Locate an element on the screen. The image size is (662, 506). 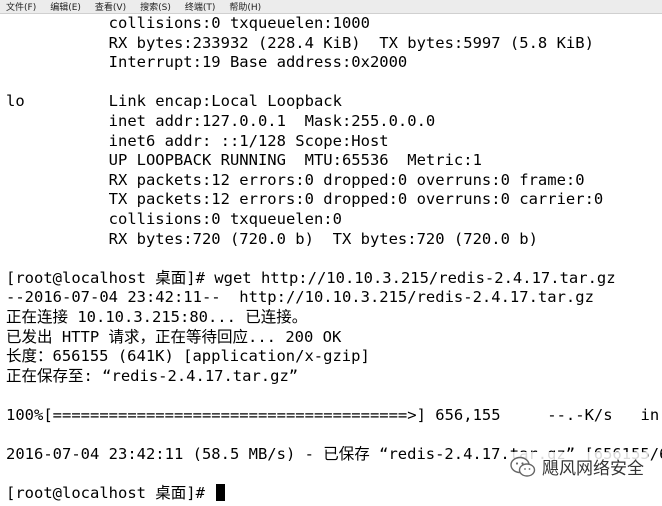
terminal-line: Interrupt:19 Base address:0x2000 is located at coordinates (207, 62).